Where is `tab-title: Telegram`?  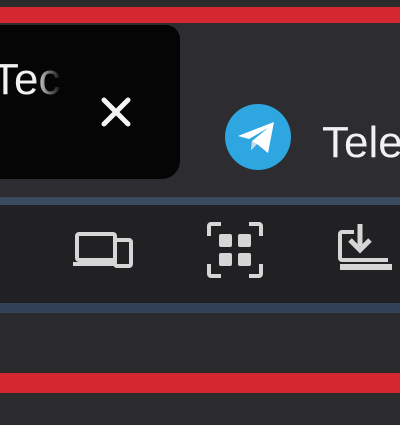
tab-title: Telegram is located at coordinates (361, 142).